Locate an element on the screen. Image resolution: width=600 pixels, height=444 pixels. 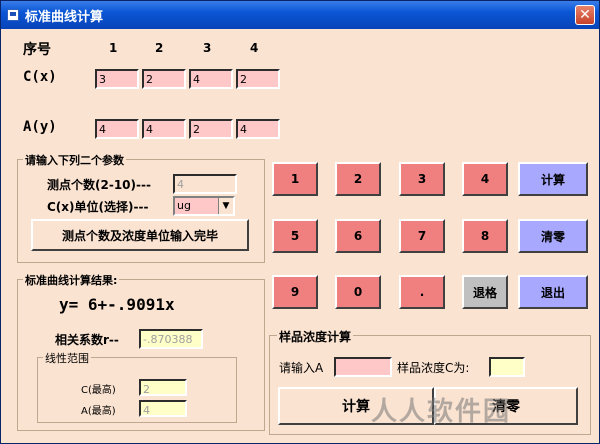
key-1-button: 1 is located at coordinates (295, 179).